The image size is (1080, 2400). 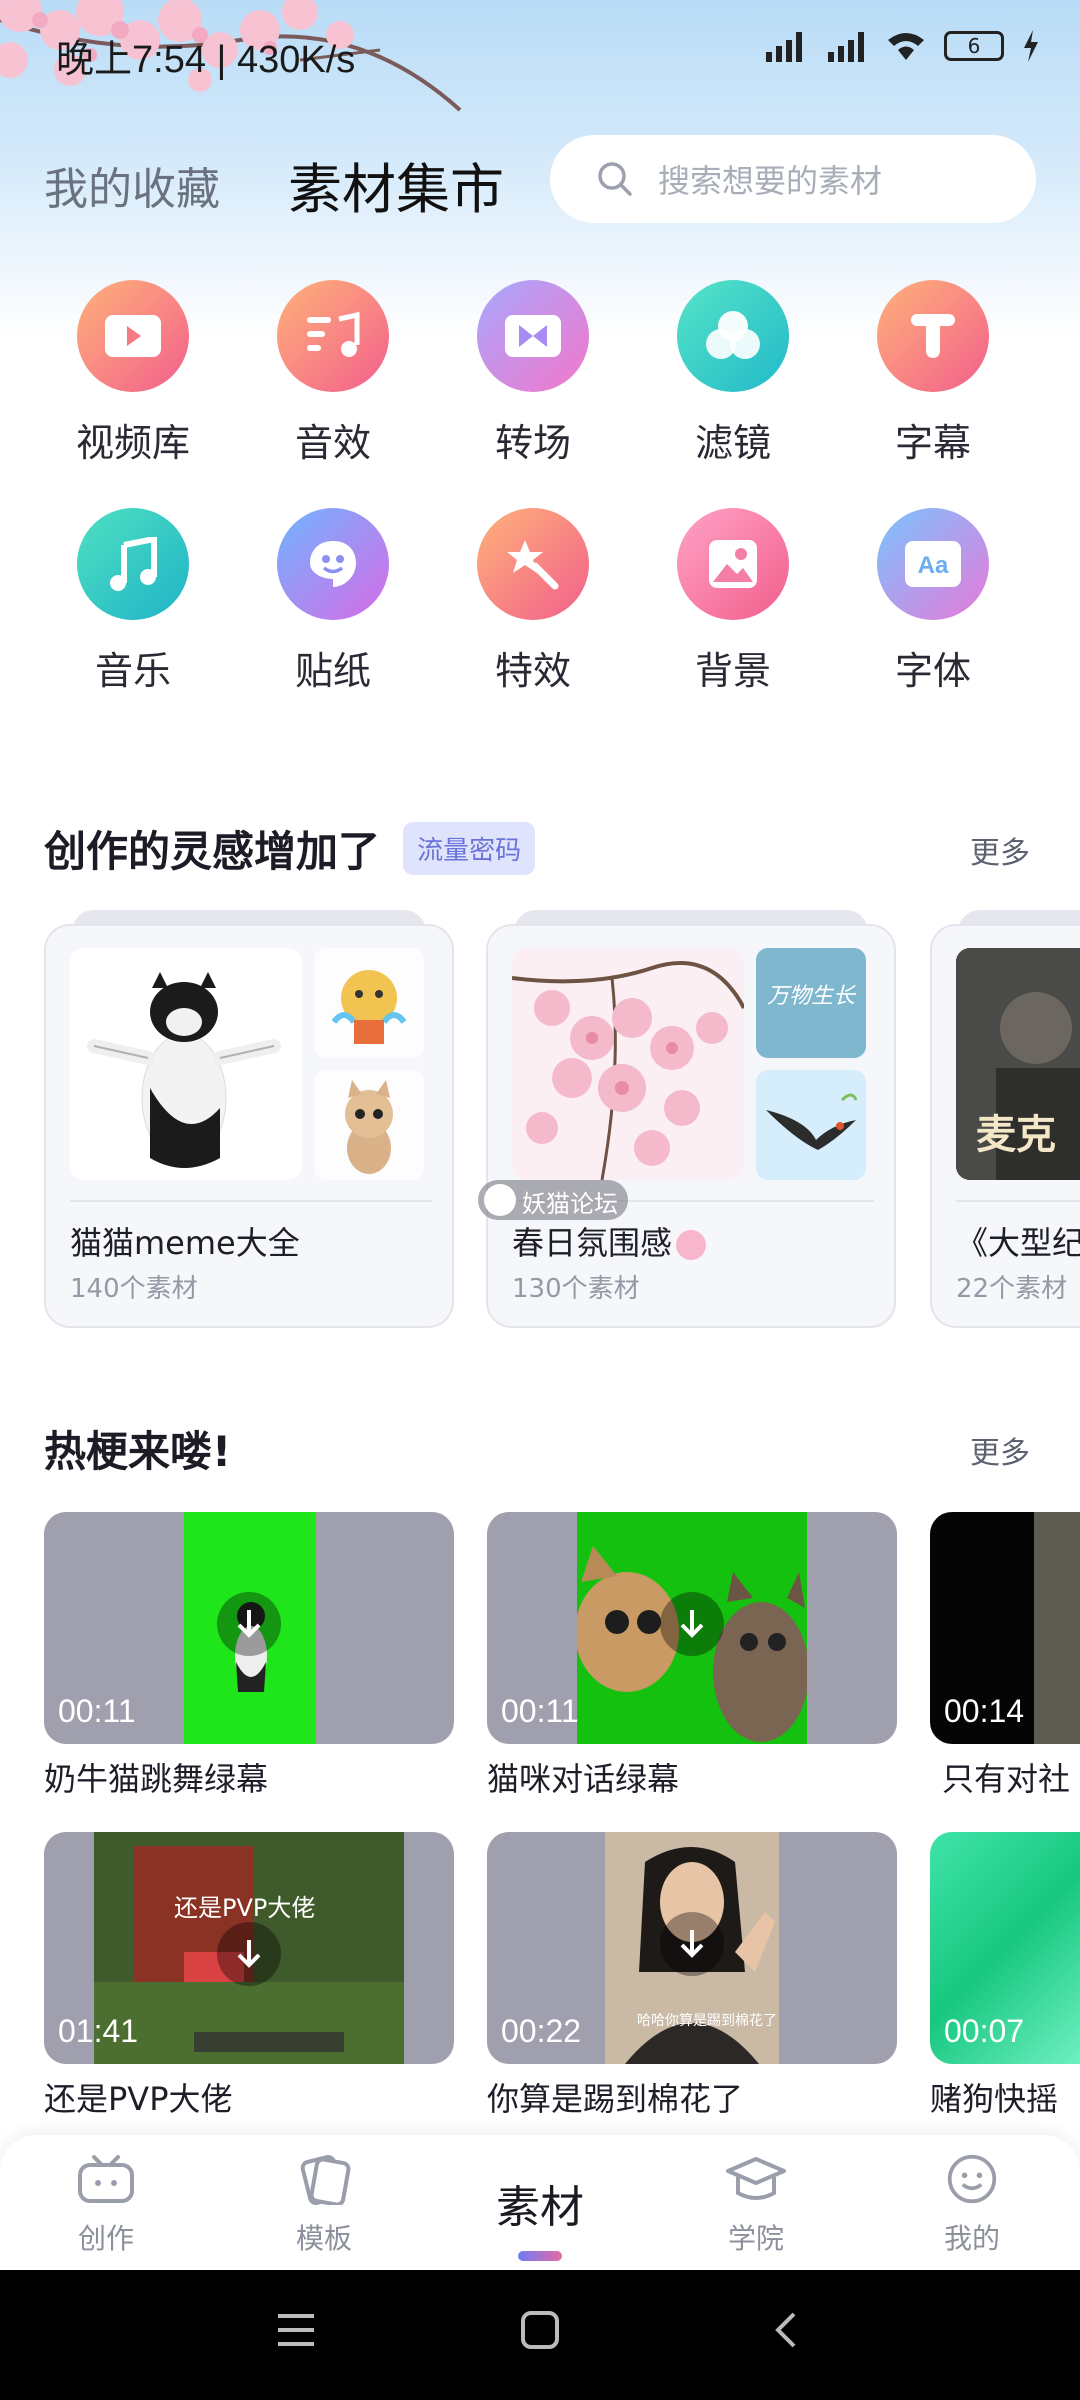 I want to click on inspiration-section-header: 创作的灵感增加了 流量密码 更多, so click(x=544, y=848).